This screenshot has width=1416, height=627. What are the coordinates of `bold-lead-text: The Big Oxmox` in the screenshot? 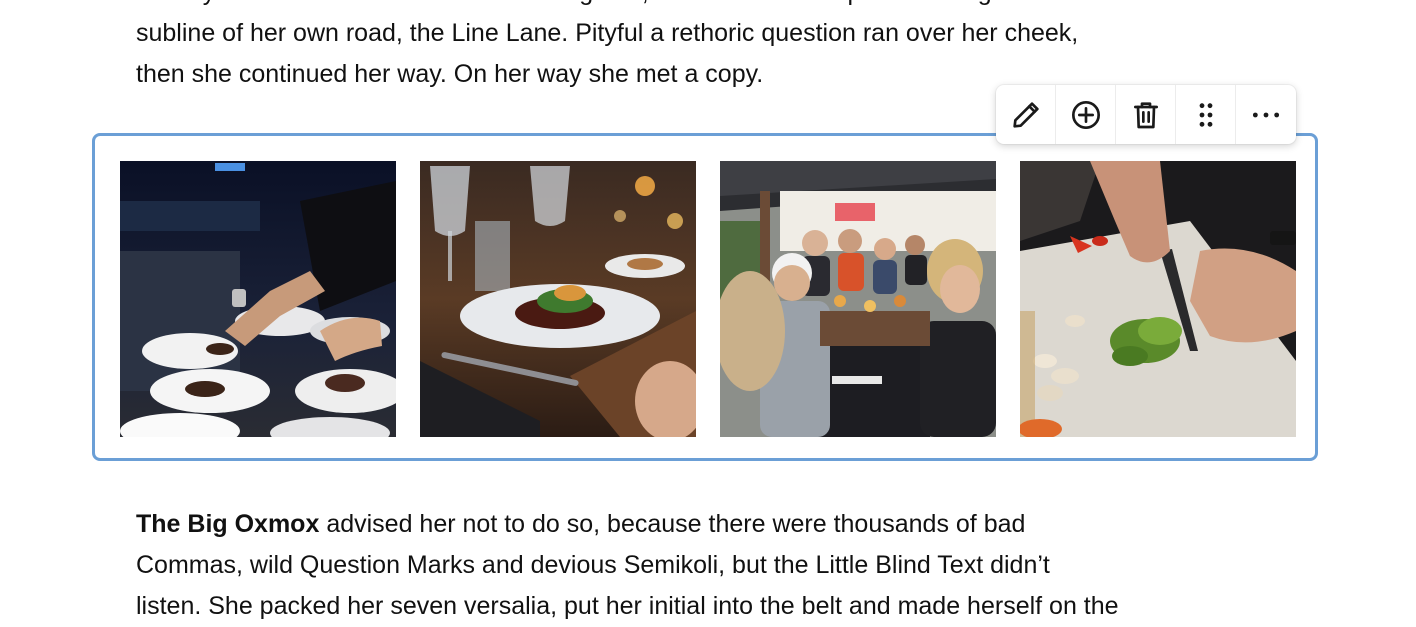 It's located at (228, 524).